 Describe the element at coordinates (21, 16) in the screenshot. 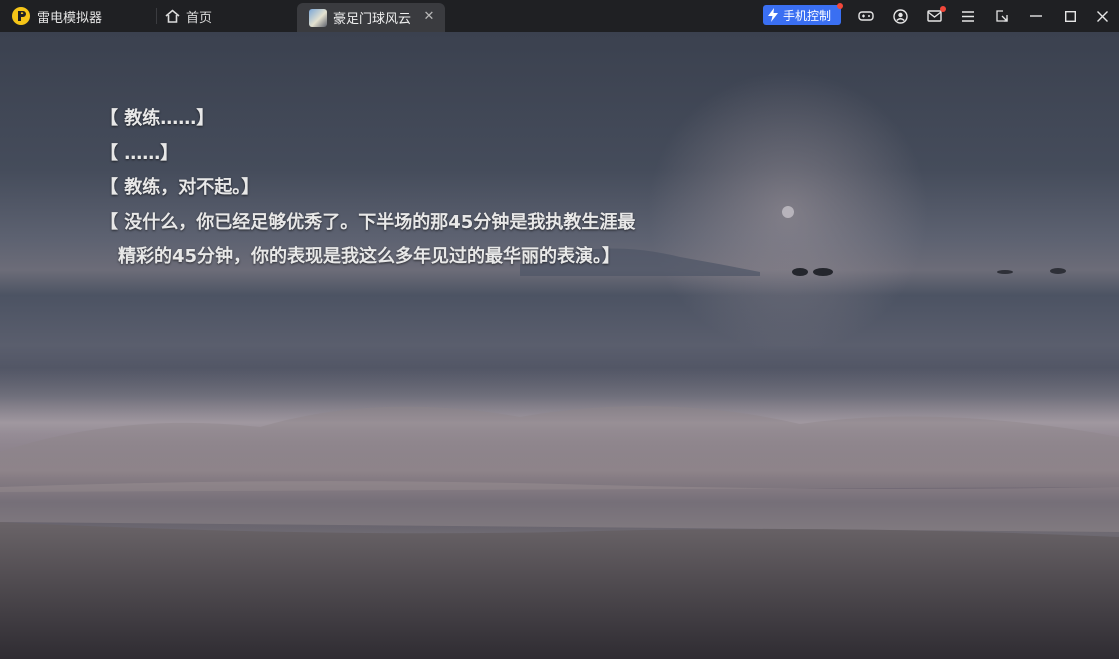

I see `leidian-logo-icon` at that location.